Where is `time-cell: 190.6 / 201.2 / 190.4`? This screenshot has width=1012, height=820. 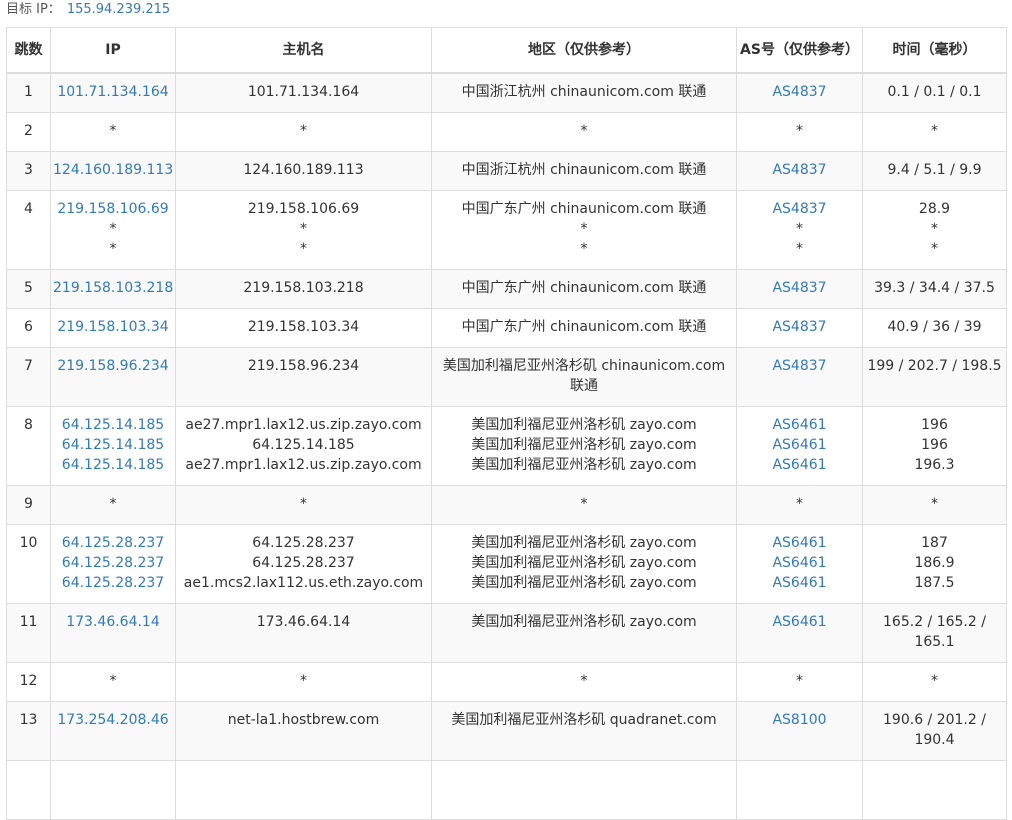
time-cell: 190.6 / 201.2 / 190.4 is located at coordinates (934, 730).